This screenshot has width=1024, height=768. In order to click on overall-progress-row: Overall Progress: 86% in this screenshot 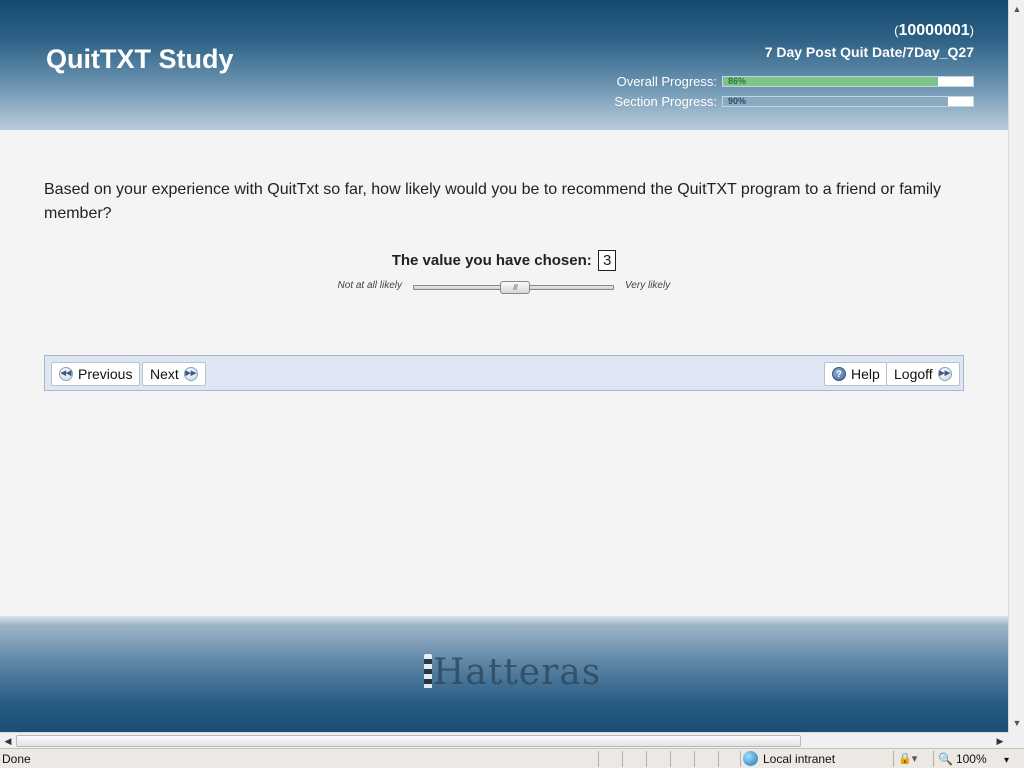, I will do `click(795, 81)`.